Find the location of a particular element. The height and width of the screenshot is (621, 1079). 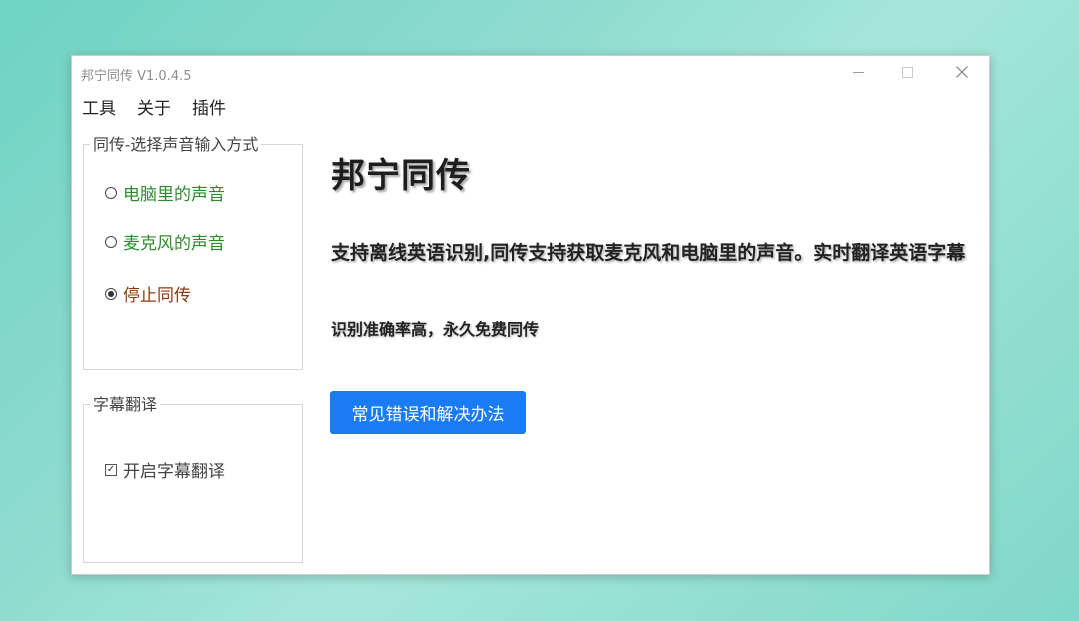

window-title: 邦宁同传 V1.0.4.5 is located at coordinates (136, 76).